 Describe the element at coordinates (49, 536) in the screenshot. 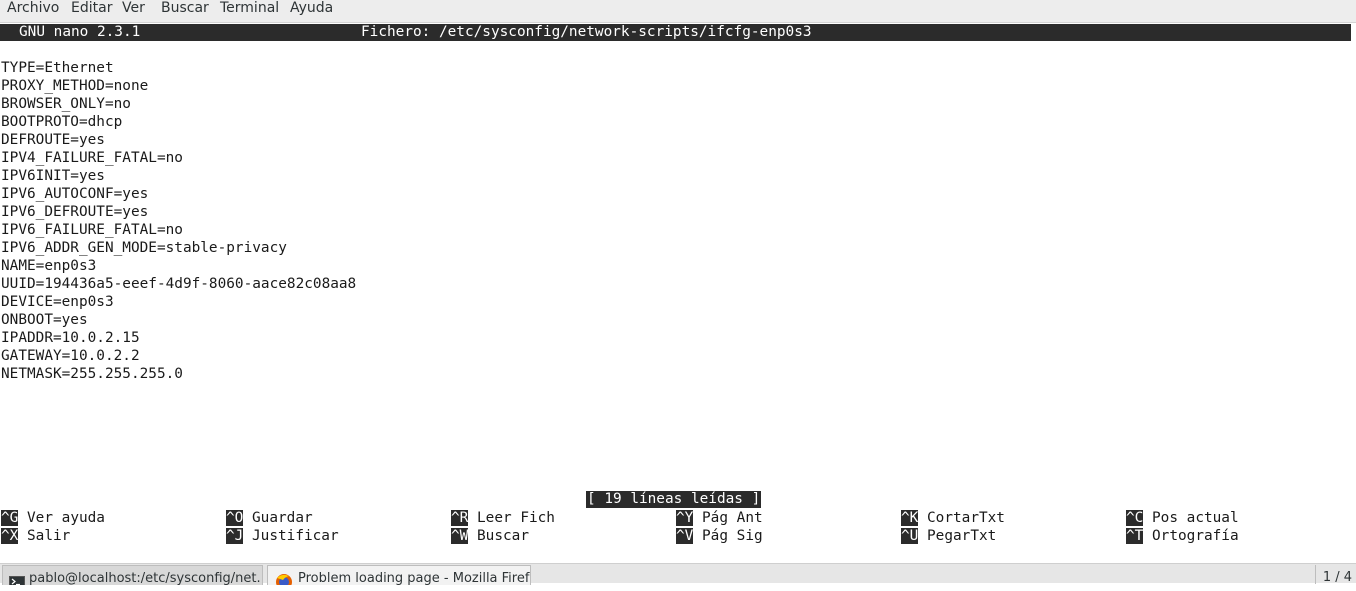

I see `shortcut-label: Salir` at that location.